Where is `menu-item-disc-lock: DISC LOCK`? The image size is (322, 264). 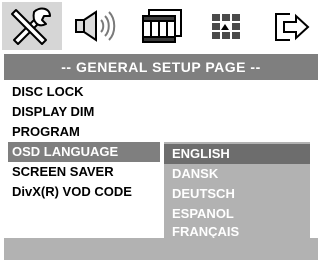 menu-item-disc-lock: DISC LOCK is located at coordinates (48, 92).